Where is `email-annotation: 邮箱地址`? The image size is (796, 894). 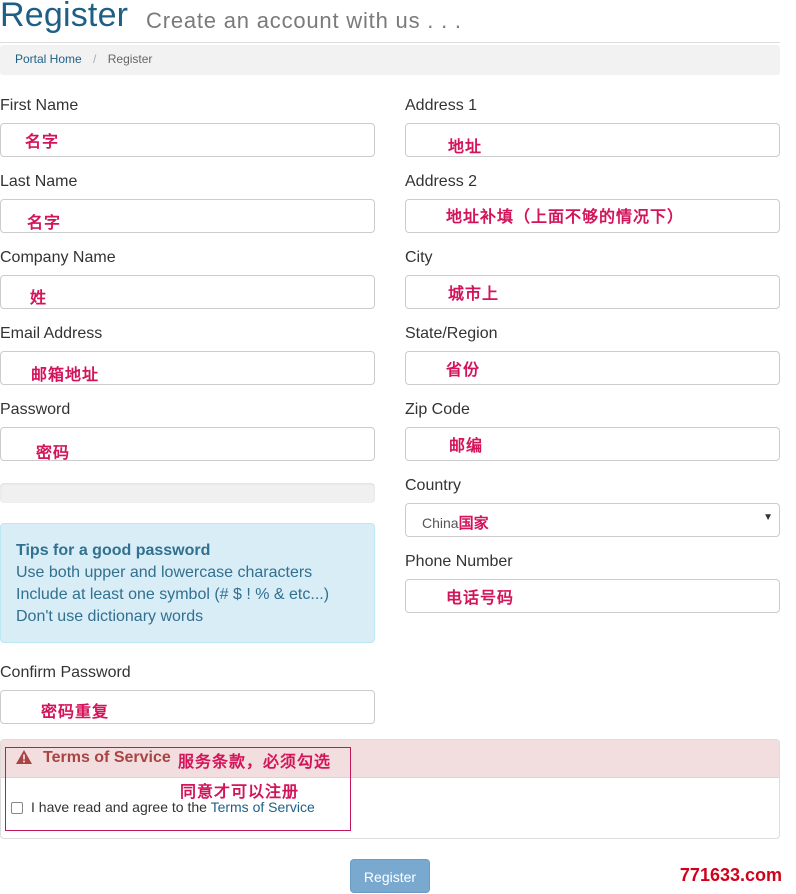
email-annotation: 邮箱地址 is located at coordinates (65, 374).